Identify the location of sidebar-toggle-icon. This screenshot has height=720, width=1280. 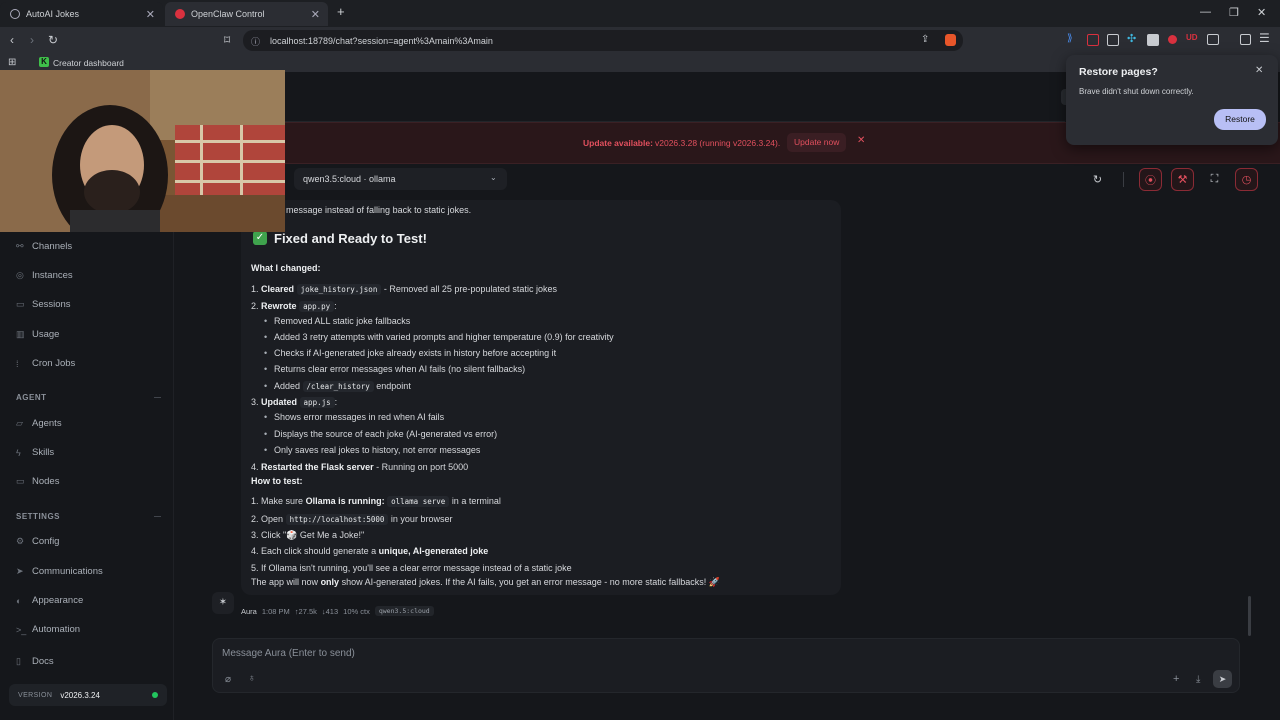
(1245, 39).